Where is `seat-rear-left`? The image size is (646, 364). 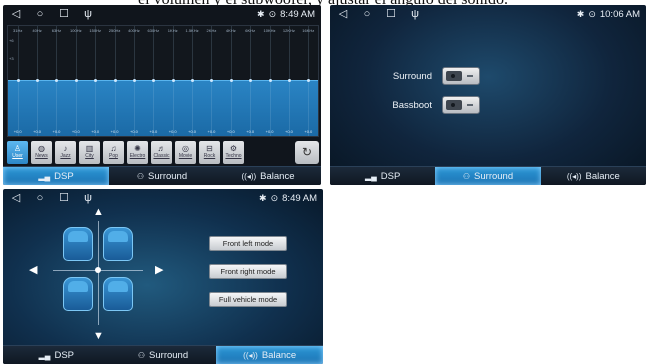 seat-rear-left is located at coordinates (78, 294).